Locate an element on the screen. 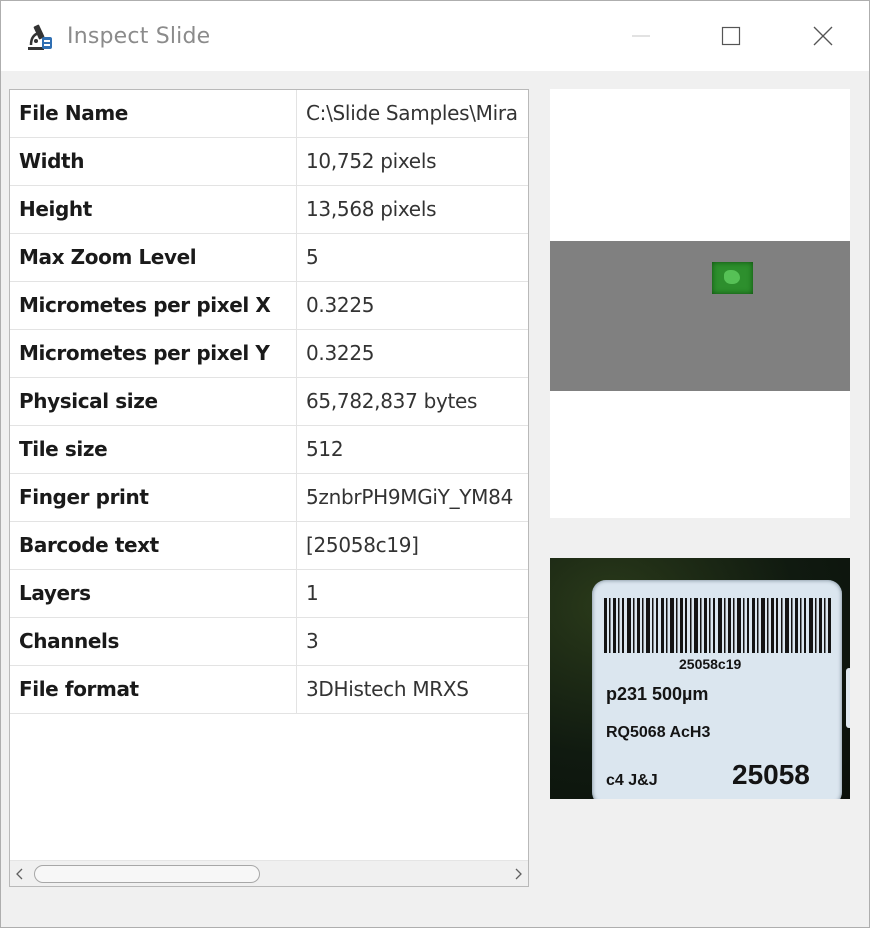 This screenshot has width=870, height=928. barcode-graphic is located at coordinates (717, 625).